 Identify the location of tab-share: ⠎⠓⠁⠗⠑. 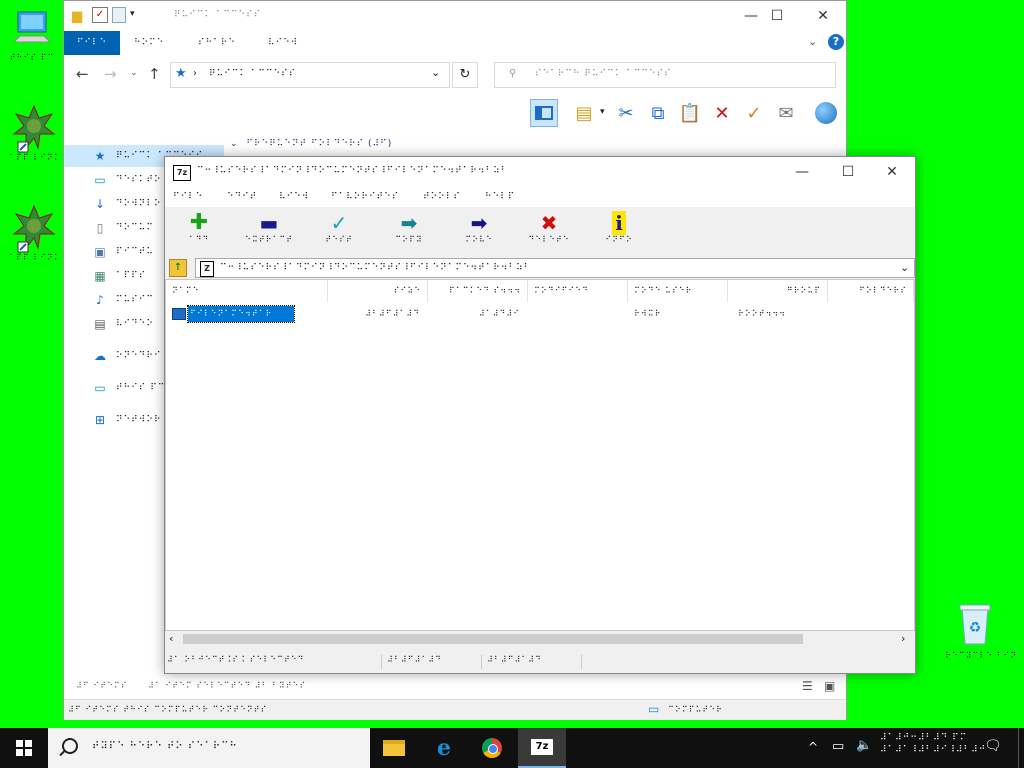
(217, 43).